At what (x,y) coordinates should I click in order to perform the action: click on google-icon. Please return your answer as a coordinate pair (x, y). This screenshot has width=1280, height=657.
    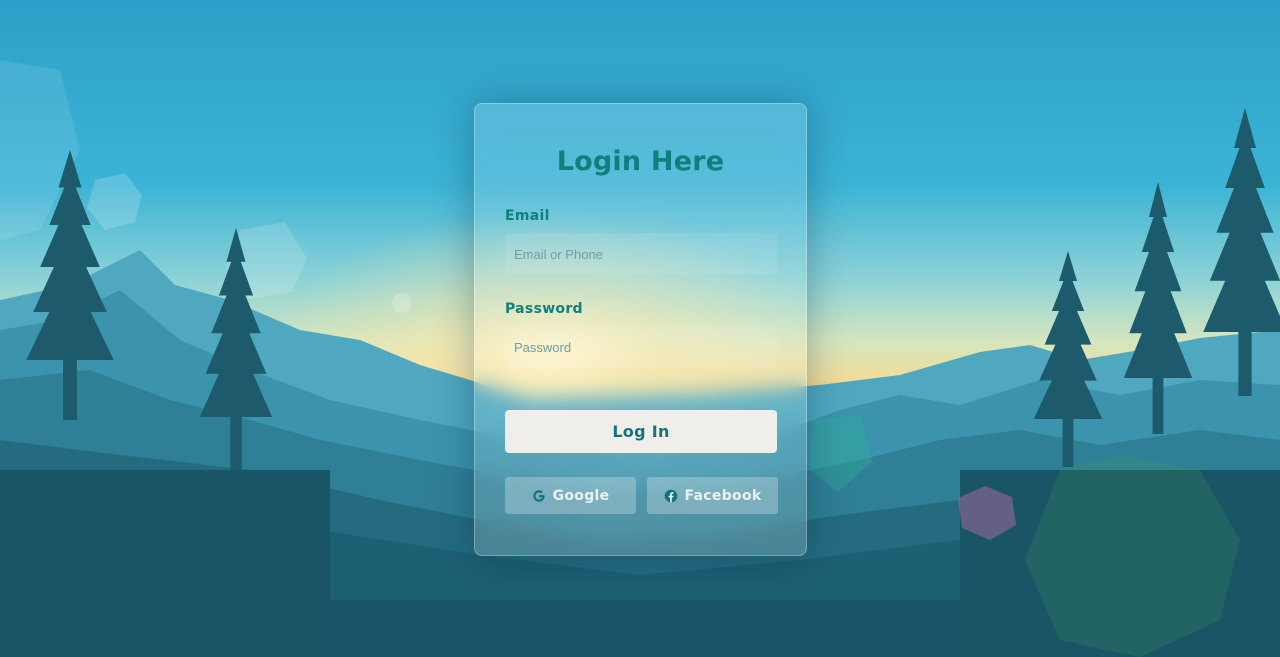
    Looking at the image, I should click on (539, 496).